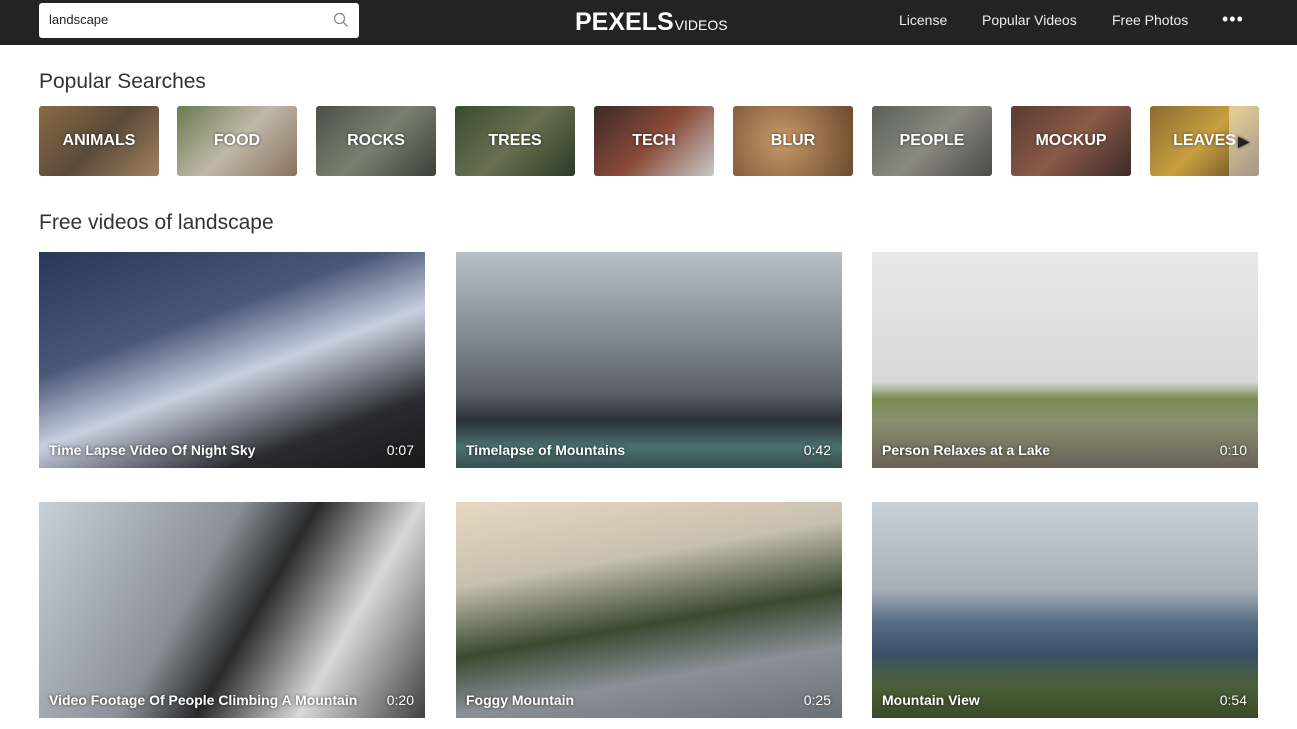 Image resolution: width=1297 pixels, height=729 pixels. I want to click on logo-sub: VIDEOS, so click(701, 25).